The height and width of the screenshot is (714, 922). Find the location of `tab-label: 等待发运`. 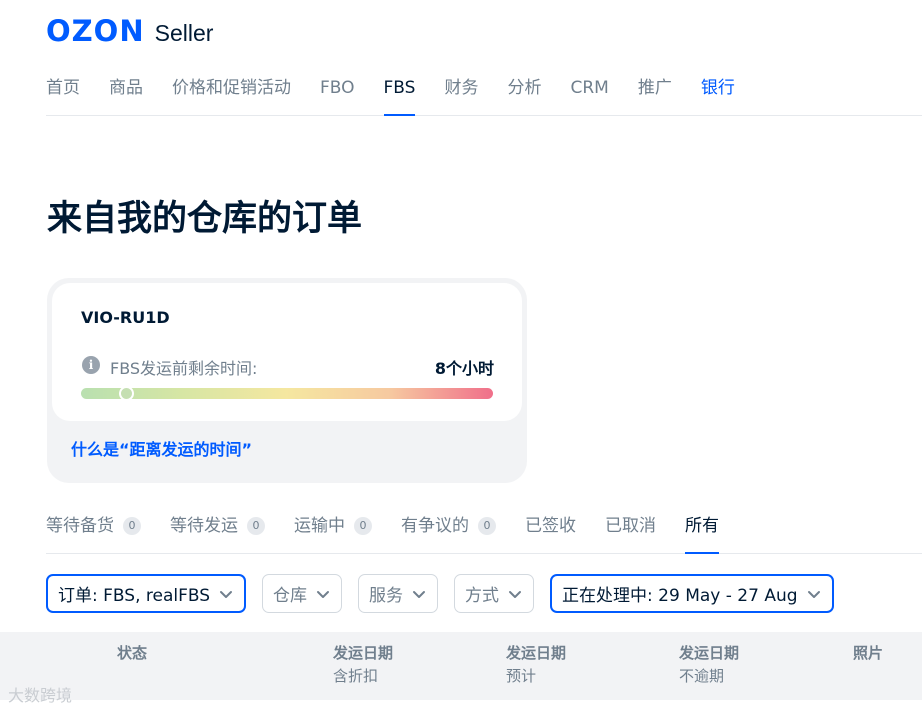

tab-label: 等待发运 is located at coordinates (204, 526).